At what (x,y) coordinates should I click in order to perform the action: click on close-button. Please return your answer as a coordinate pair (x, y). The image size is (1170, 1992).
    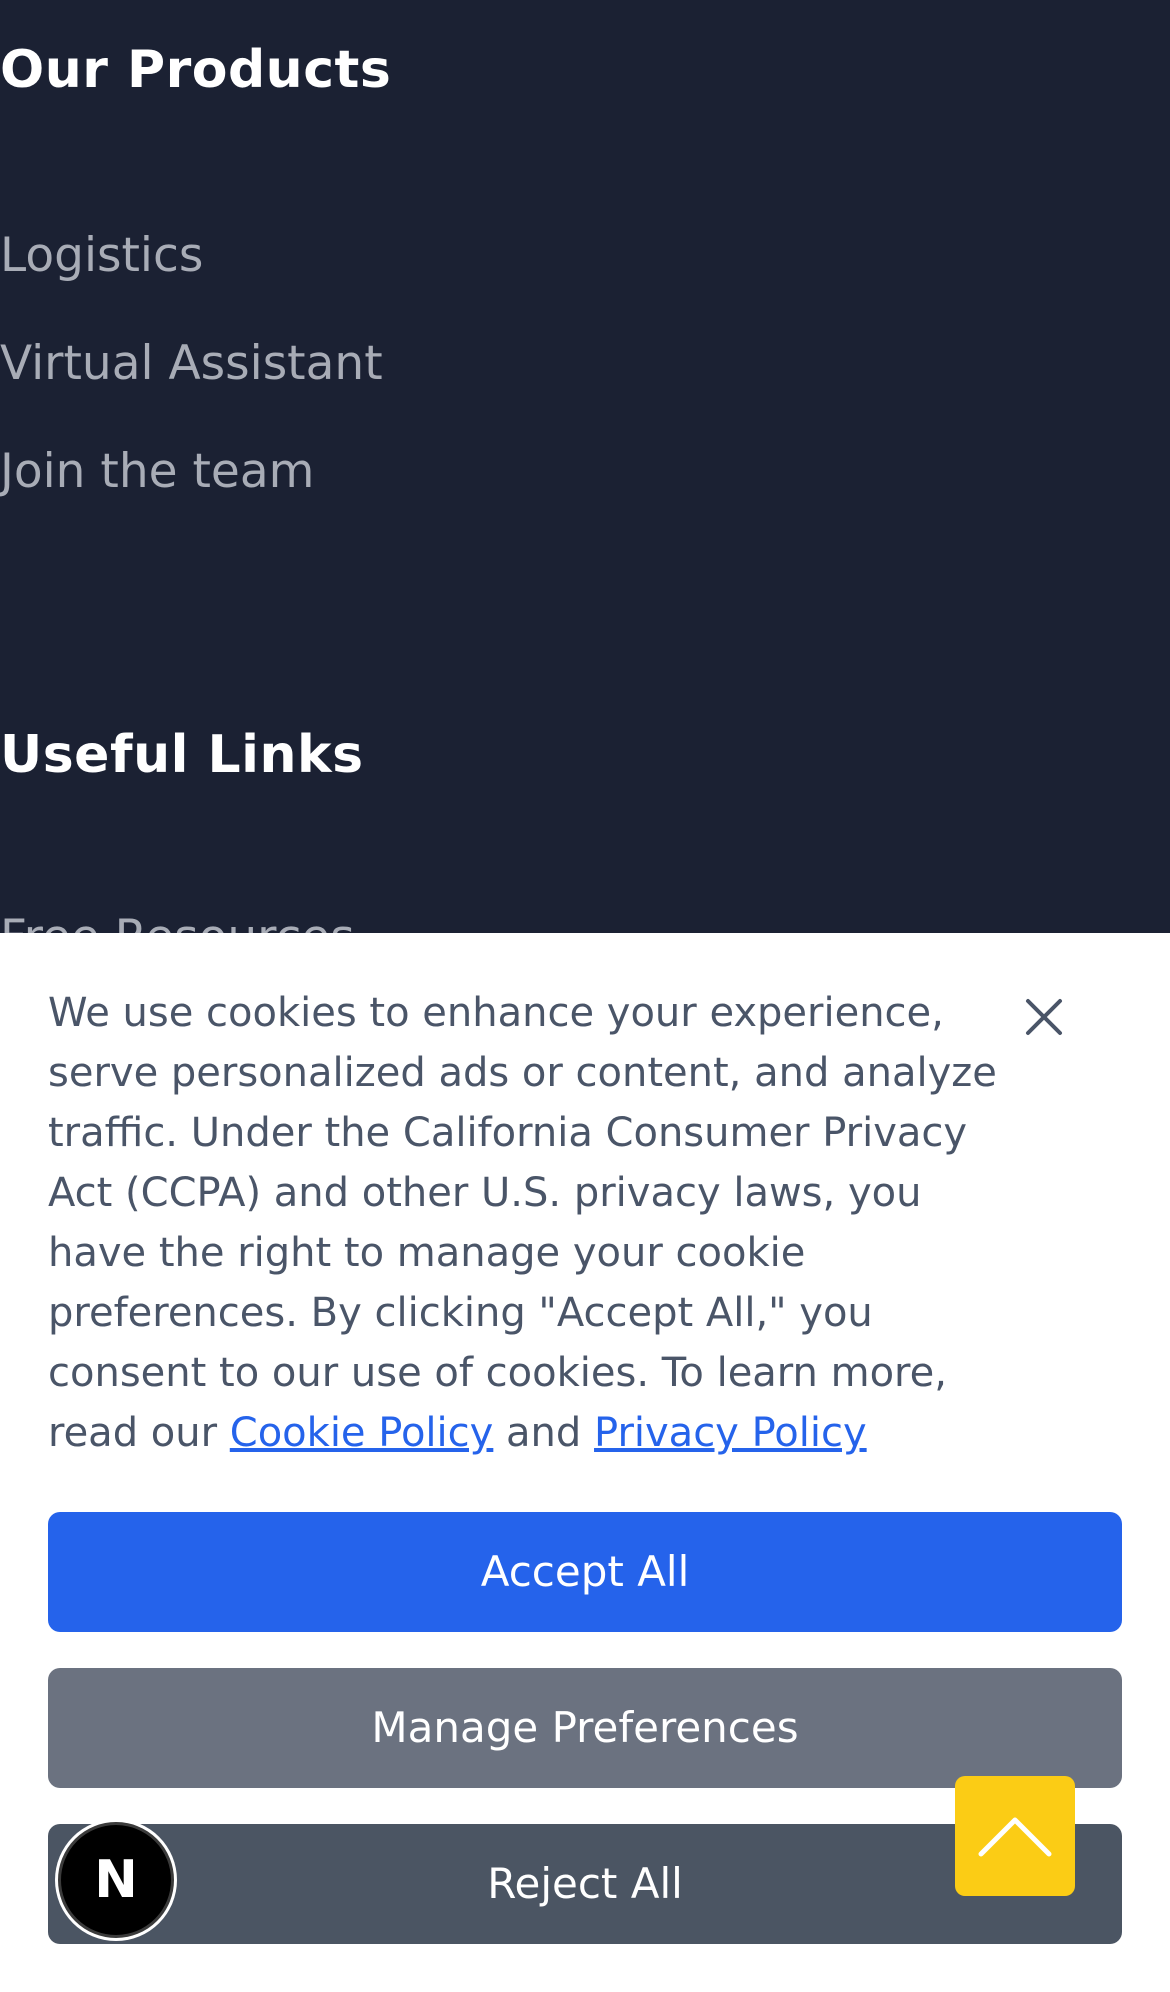
    Looking at the image, I should click on (1044, 1017).